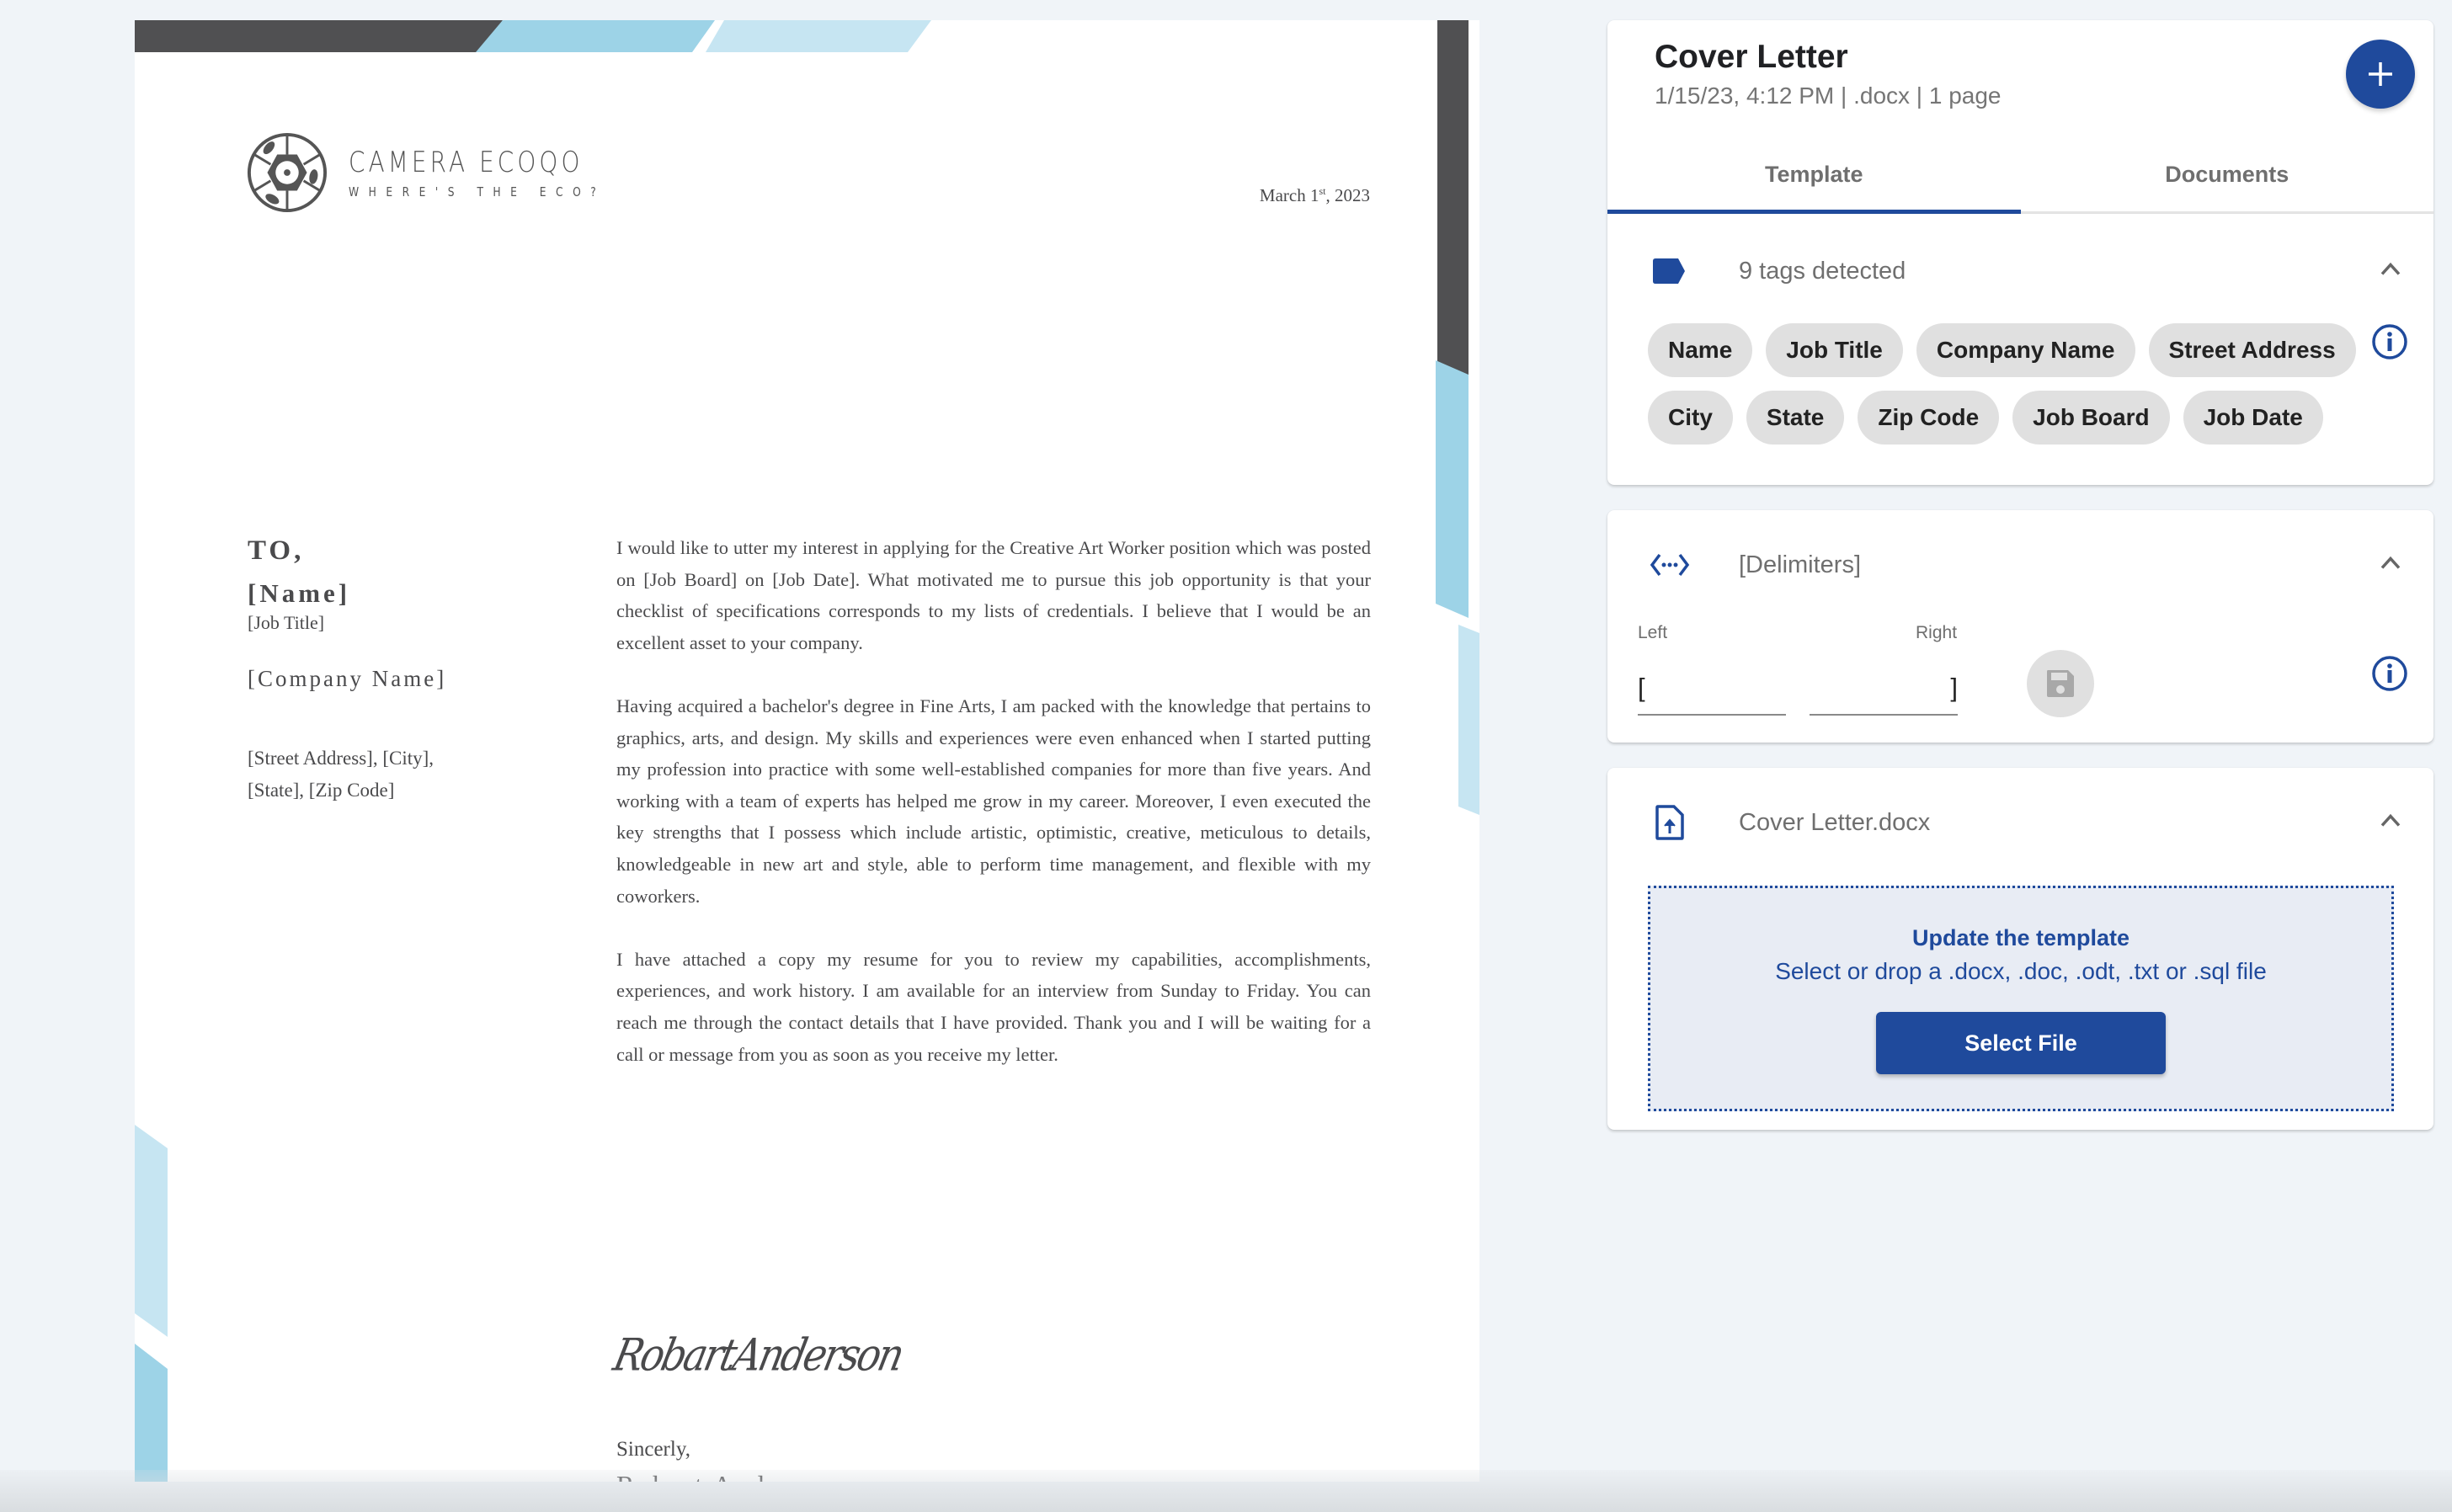  I want to click on right-decoration, so click(1454, 441).